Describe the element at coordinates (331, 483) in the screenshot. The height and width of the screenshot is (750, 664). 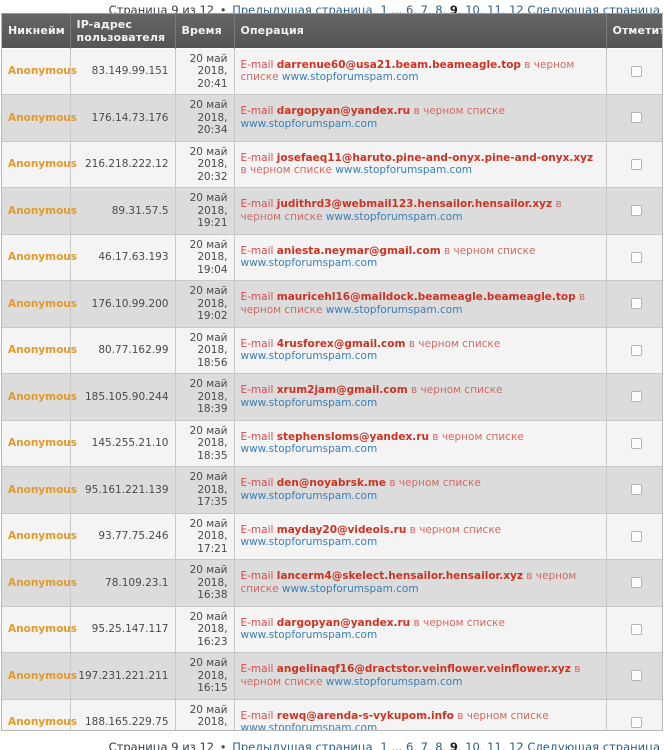
I see `email-link: den@noyabrsk.me` at that location.